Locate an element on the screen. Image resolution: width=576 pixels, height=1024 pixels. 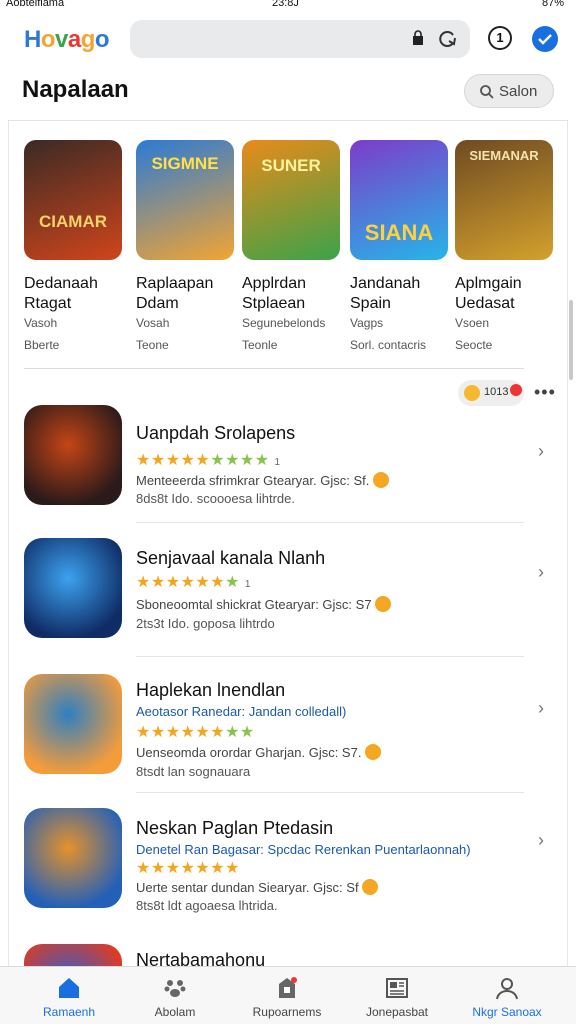
app-downloads: 2ts3t Ido. goposa lihtrdo is located at coordinates (205, 623).